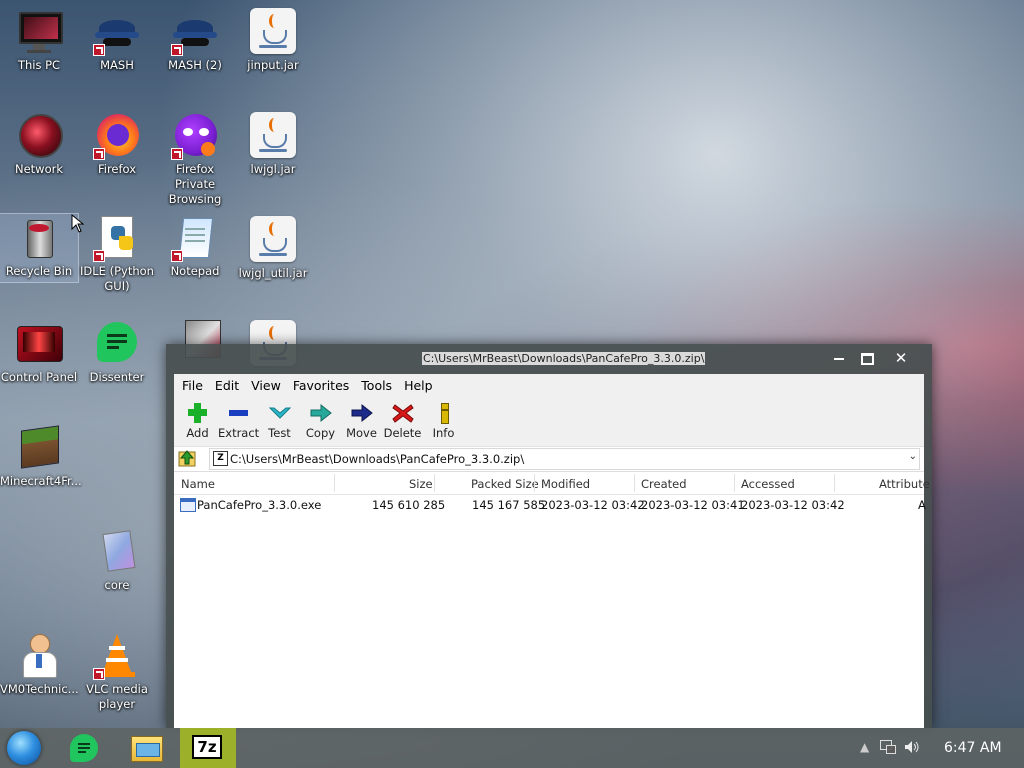 The height and width of the screenshot is (768, 1024). I want to click on desktop-icon-this-pc: This PC, so click(39, 40).